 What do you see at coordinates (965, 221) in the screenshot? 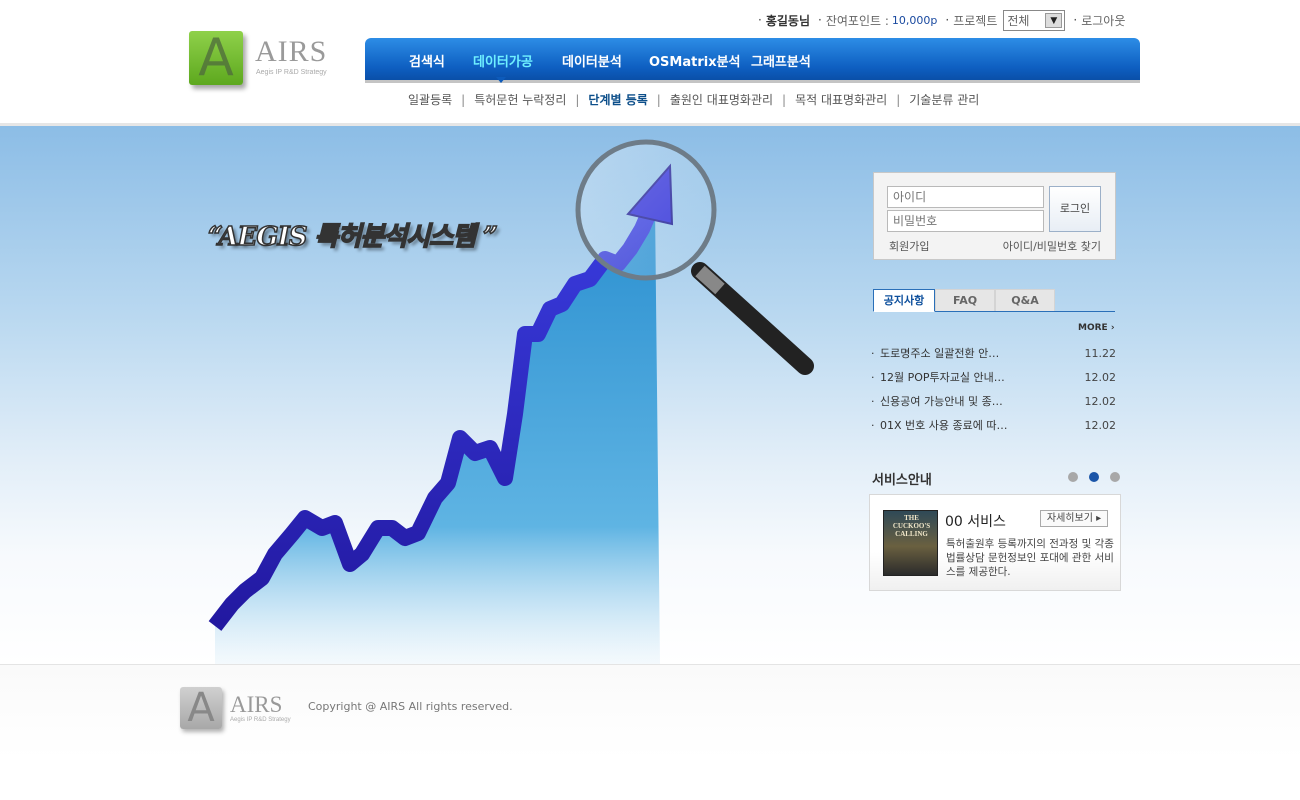
I see `password-input` at bounding box center [965, 221].